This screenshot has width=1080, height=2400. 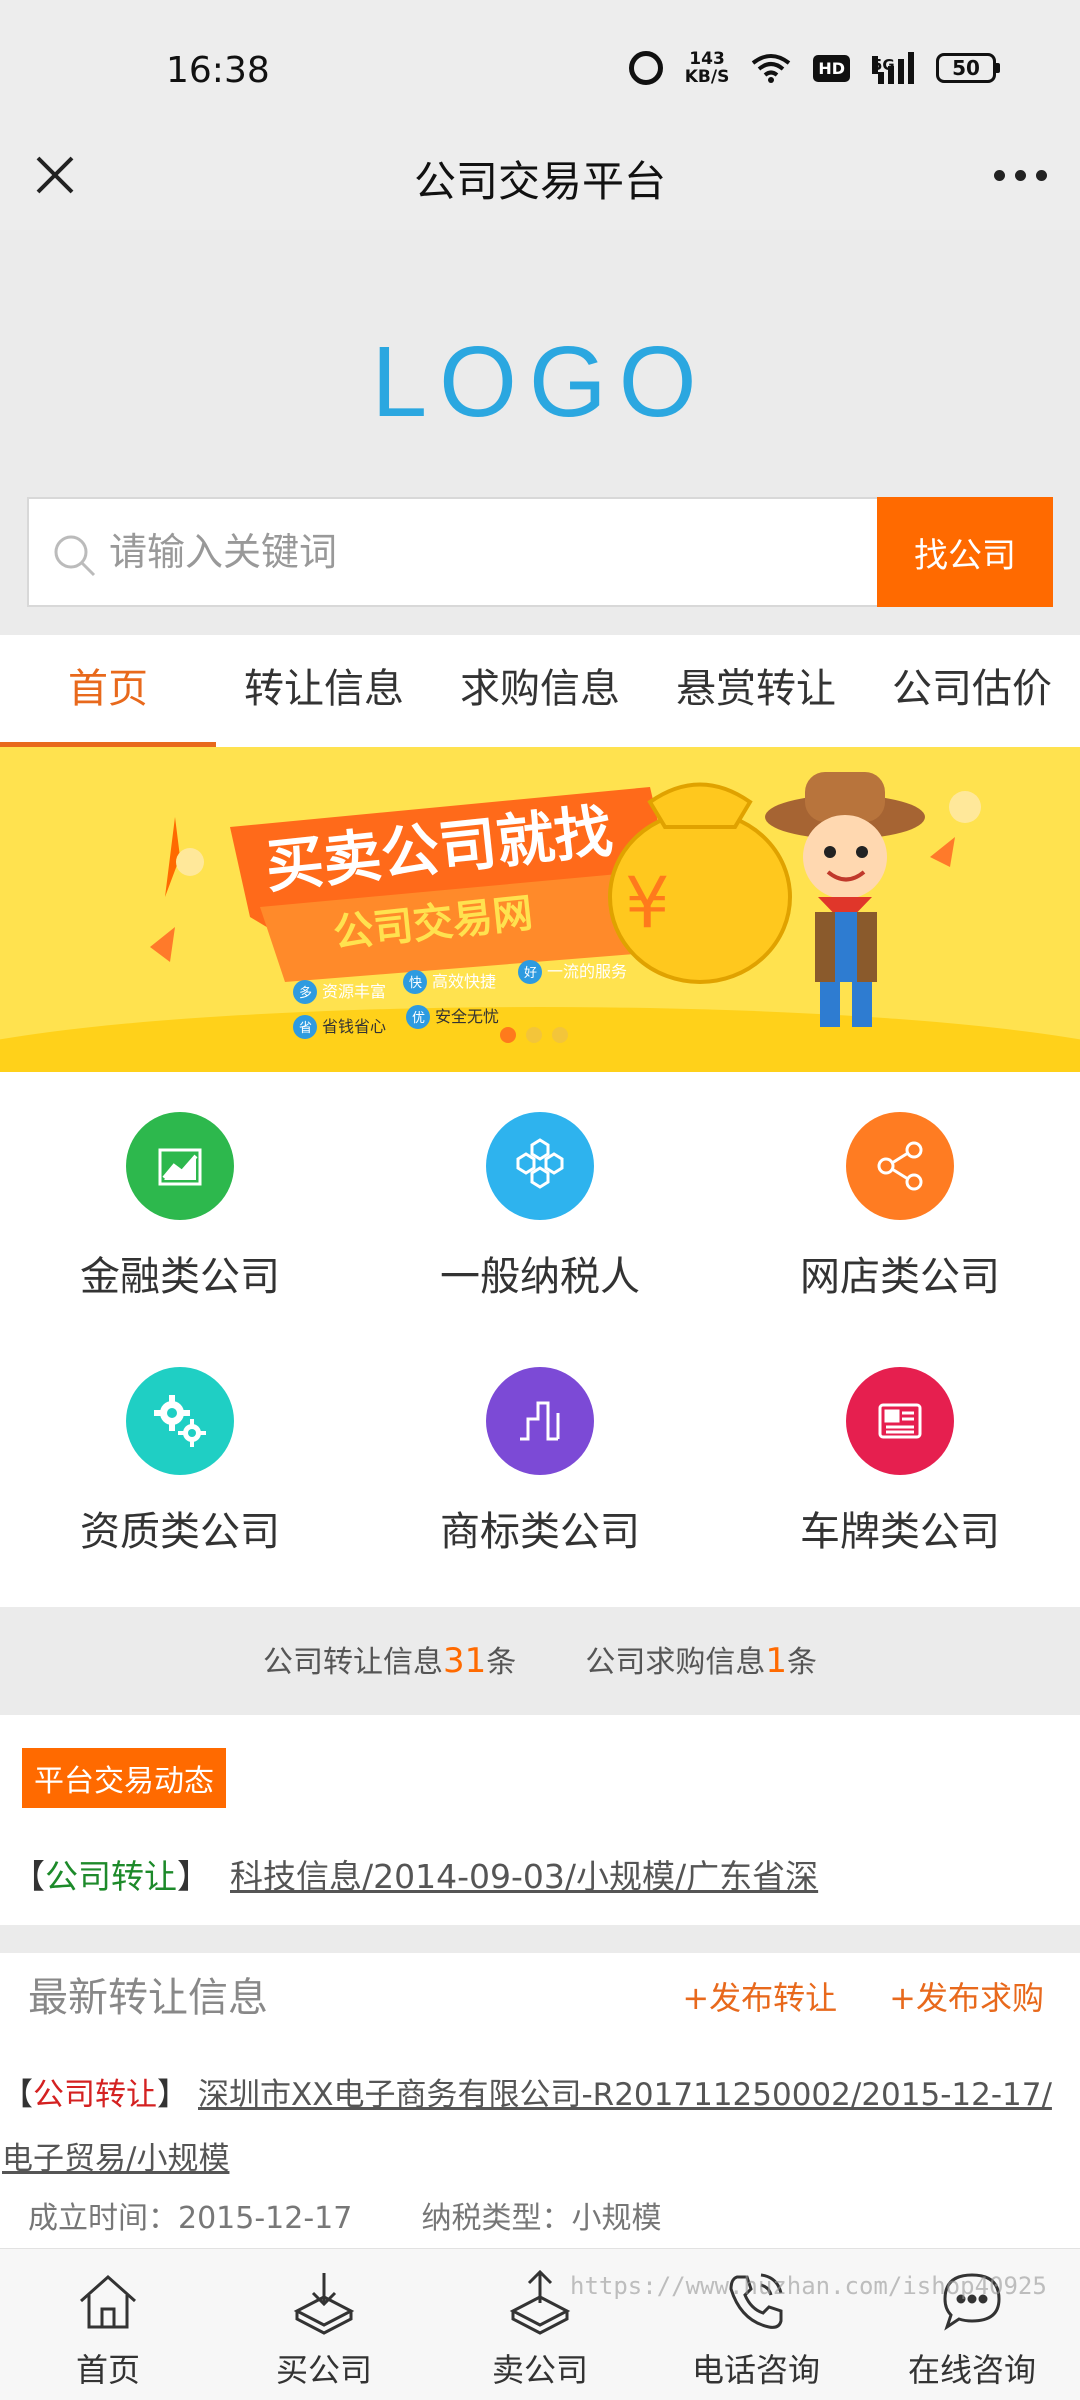 I want to click on platform-dynamics: 平台交易动态 【公司转让】 科技信息/2014-09-03/小规模/广东省深, so click(x=540, y=1820).